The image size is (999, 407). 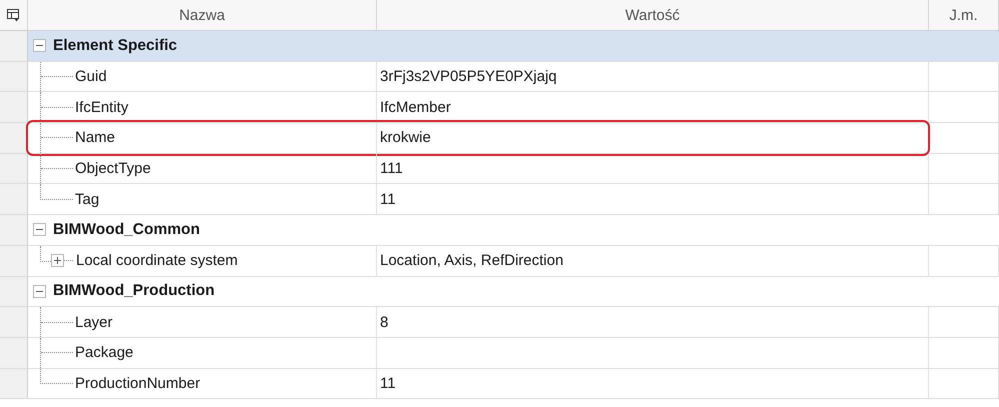 I want to click on property-name: ObjectType, so click(x=113, y=169).